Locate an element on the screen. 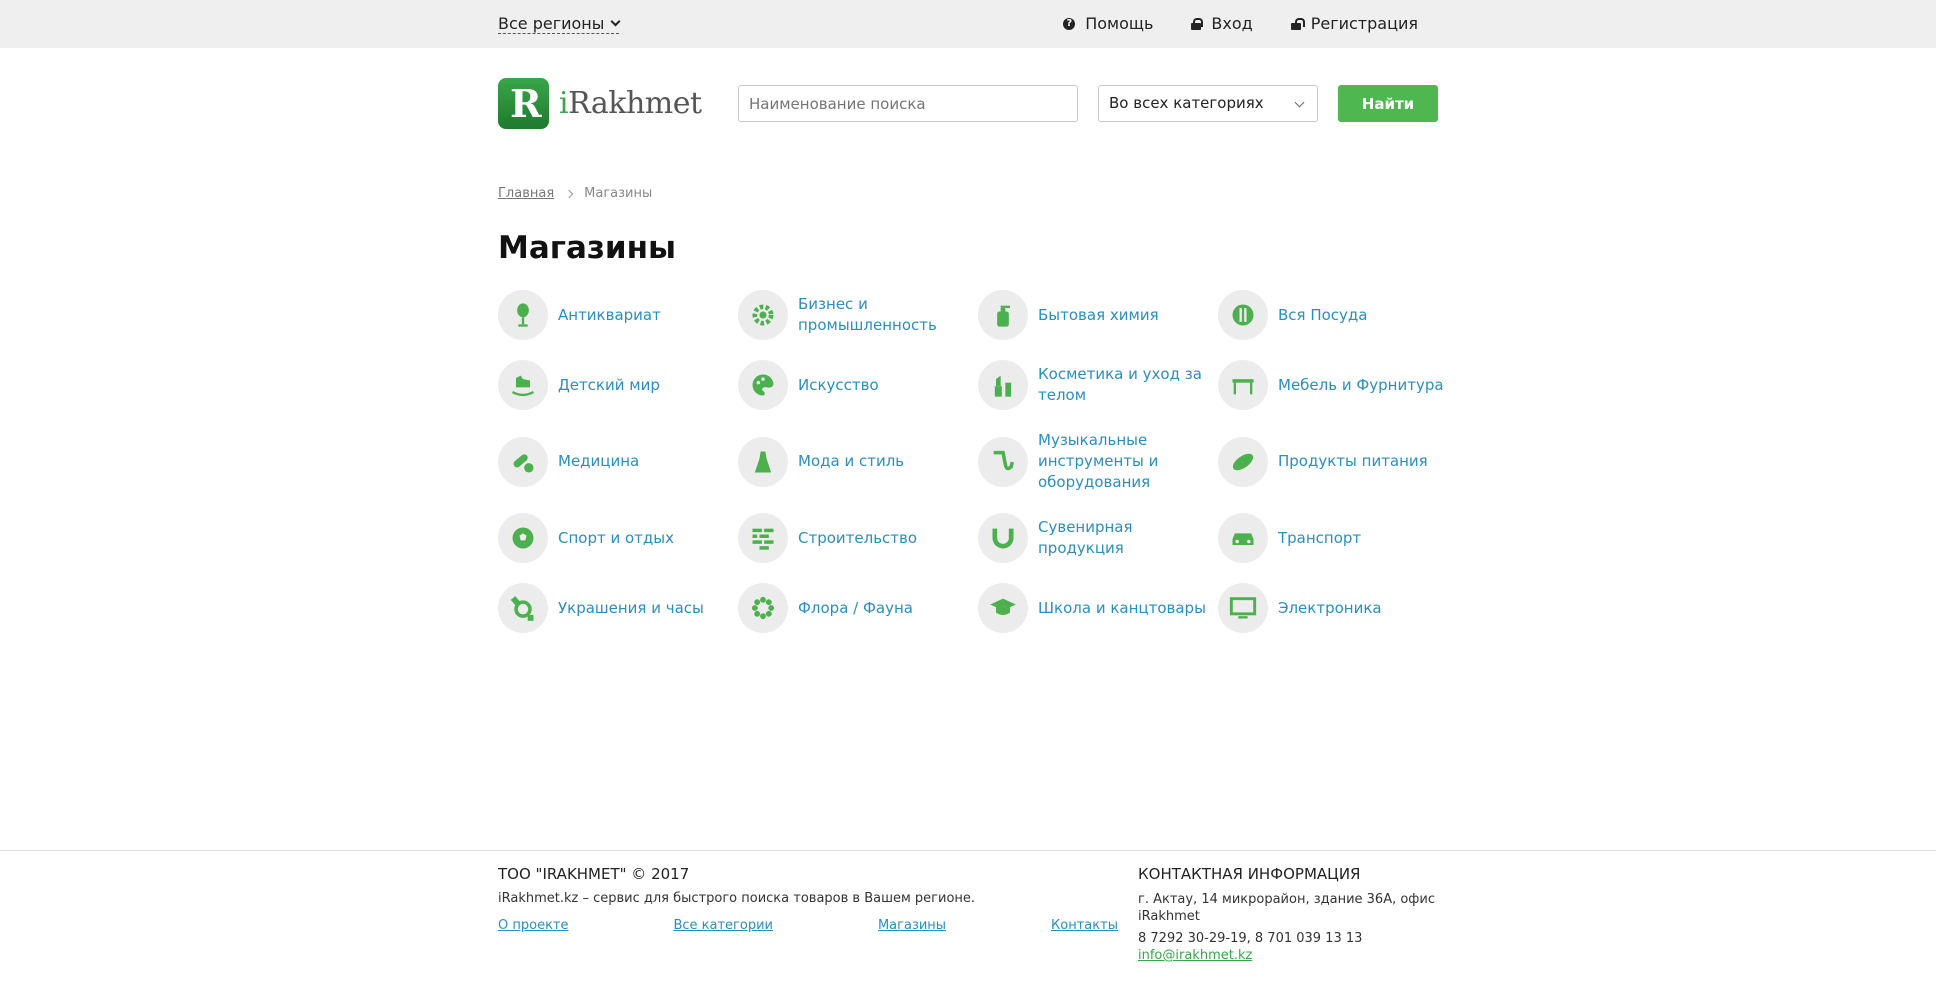 The height and width of the screenshot is (983, 1936). contacts-phones: 8 7292 30-29-19, 8 701 039 13 13 is located at coordinates (1250, 938).